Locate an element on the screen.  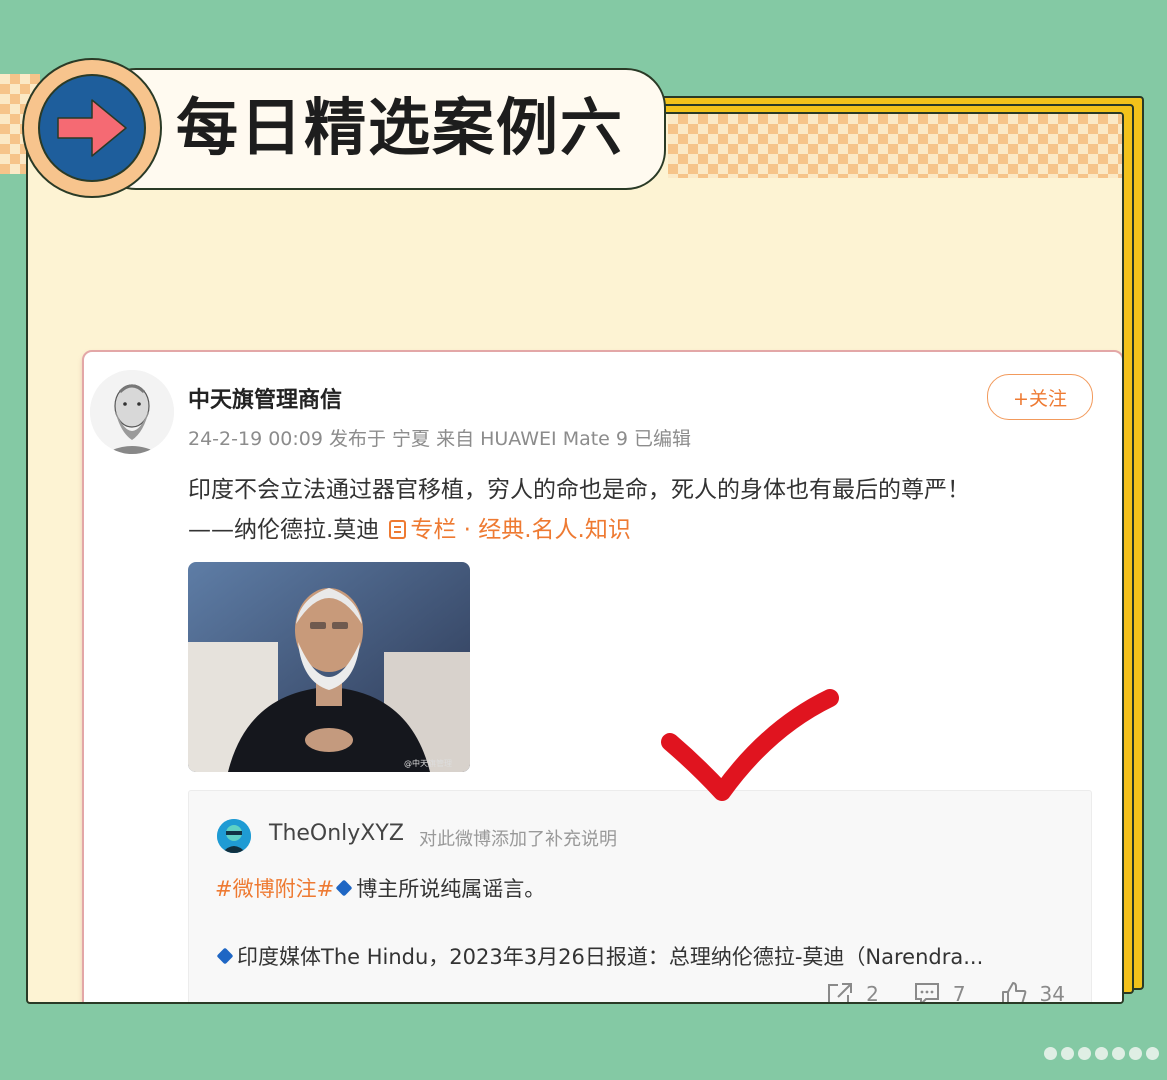
note-username: TheOnlyXYZ is located at coordinates (336, 833).